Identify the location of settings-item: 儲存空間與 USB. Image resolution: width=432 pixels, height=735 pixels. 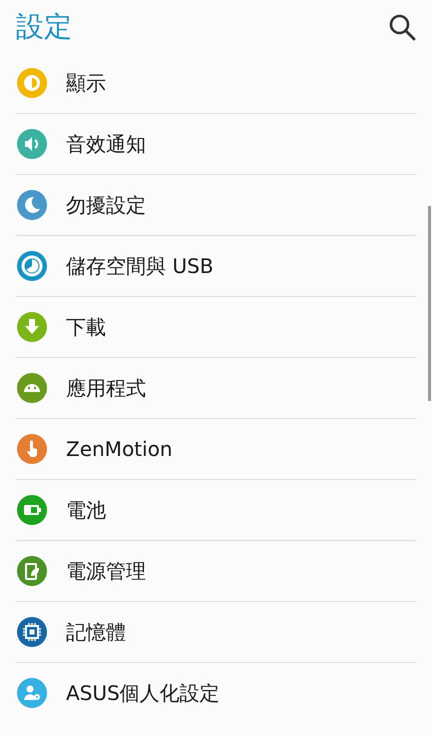
(216, 266).